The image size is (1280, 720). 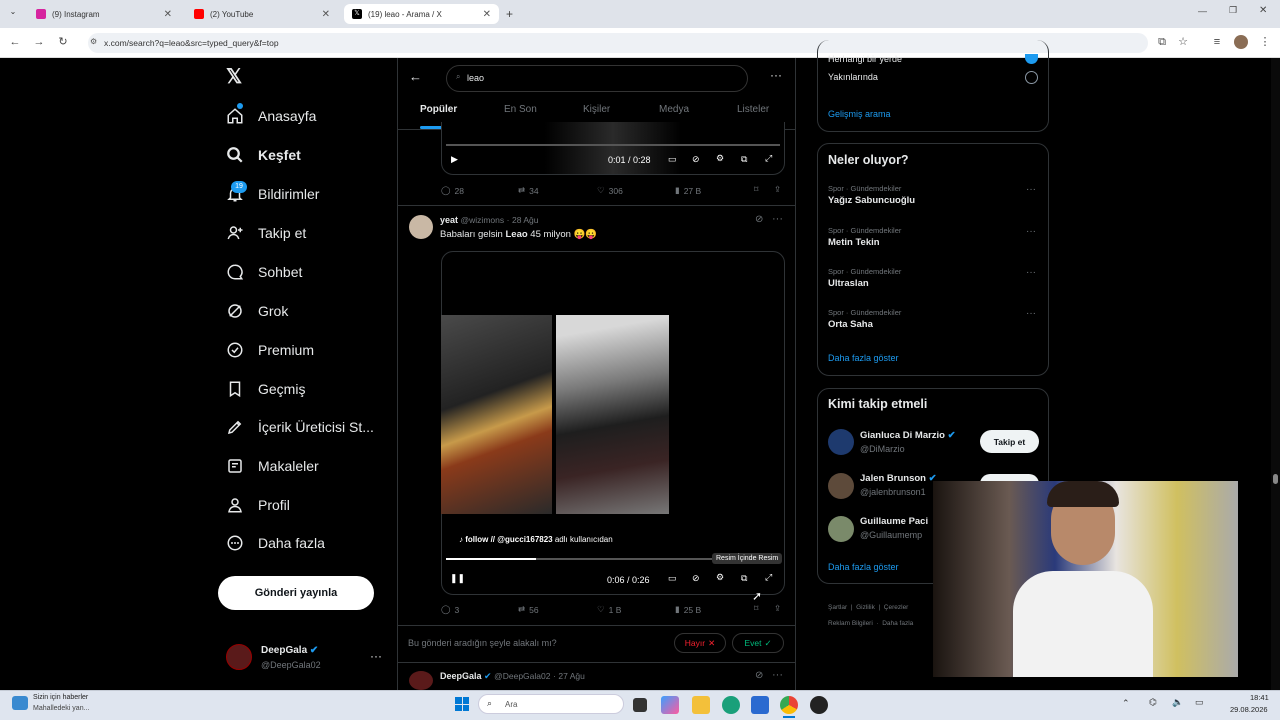 What do you see at coordinates (863, 358) in the screenshot?
I see `trends-show-more-link: Daha fazla göster` at bounding box center [863, 358].